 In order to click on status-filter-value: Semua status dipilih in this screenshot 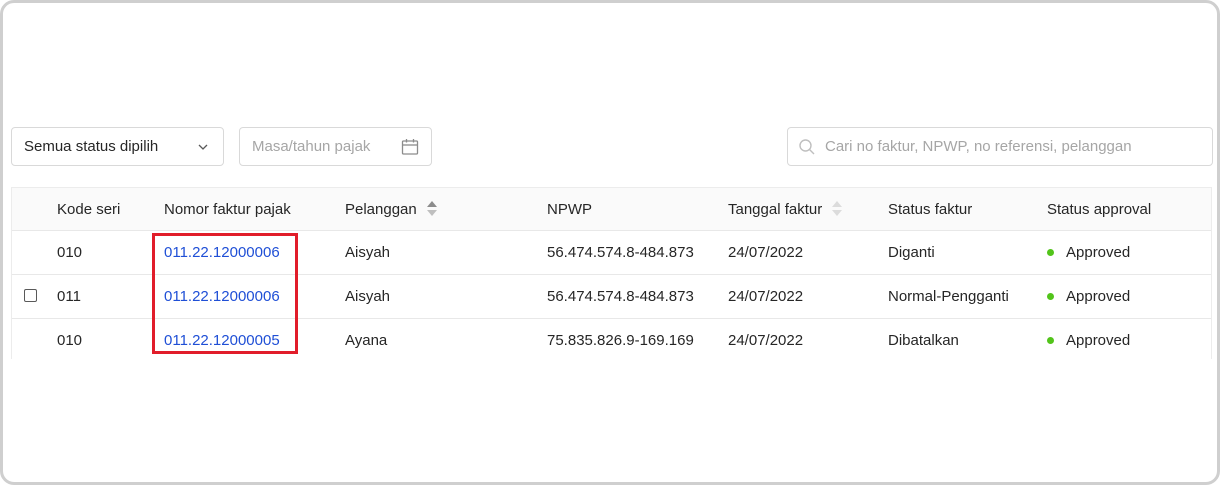, I will do `click(91, 146)`.